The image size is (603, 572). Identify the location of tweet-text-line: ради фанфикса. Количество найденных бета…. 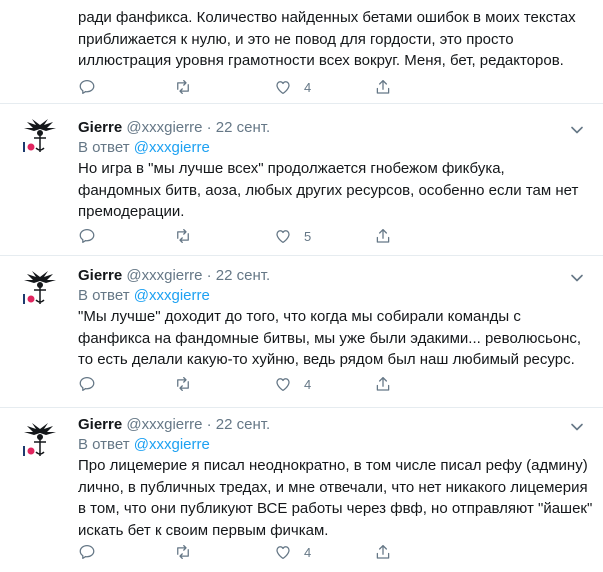
(327, 17).